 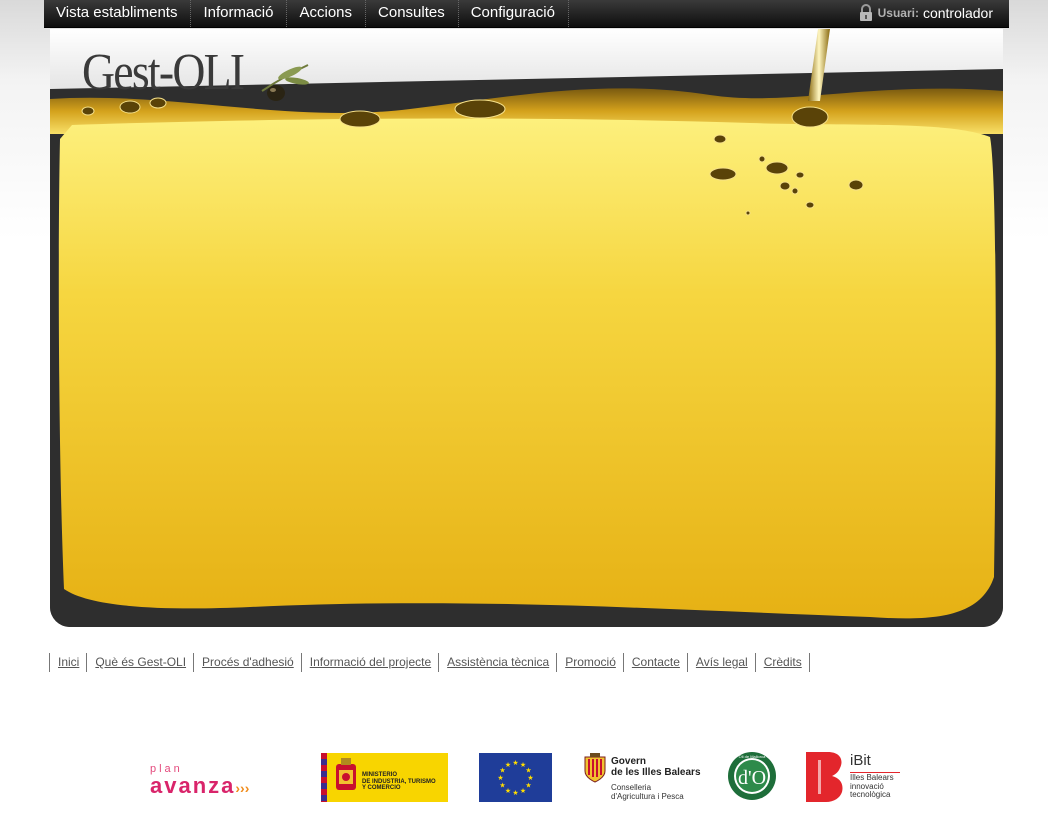 I want to click on user-info: Usuari: controlador, so click(x=925, y=13).